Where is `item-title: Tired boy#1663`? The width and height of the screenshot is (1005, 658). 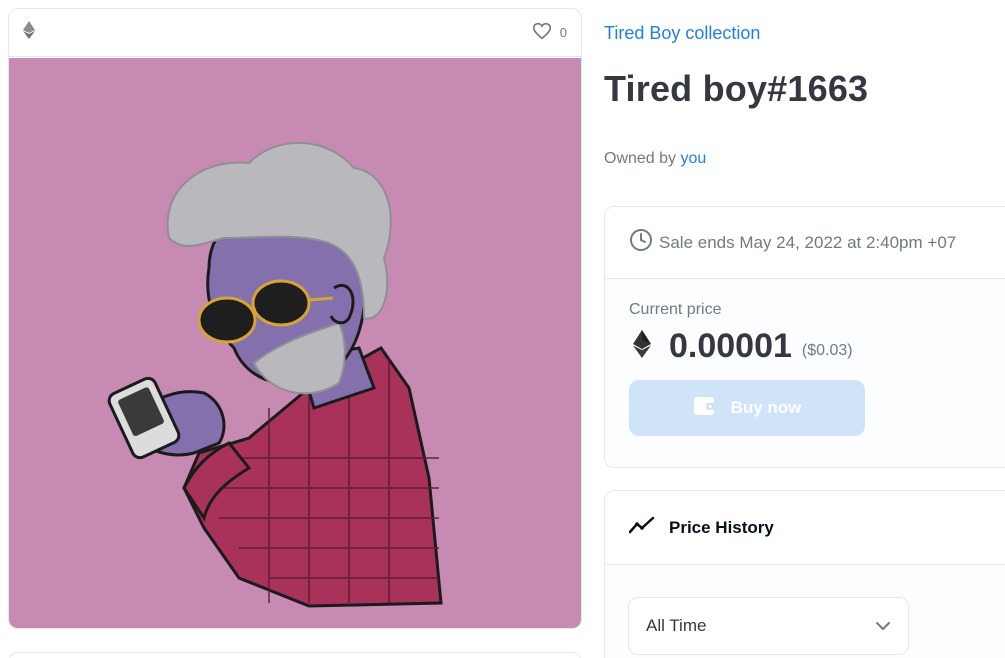
item-title: Tired boy#1663 is located at coordinates (736, 88).